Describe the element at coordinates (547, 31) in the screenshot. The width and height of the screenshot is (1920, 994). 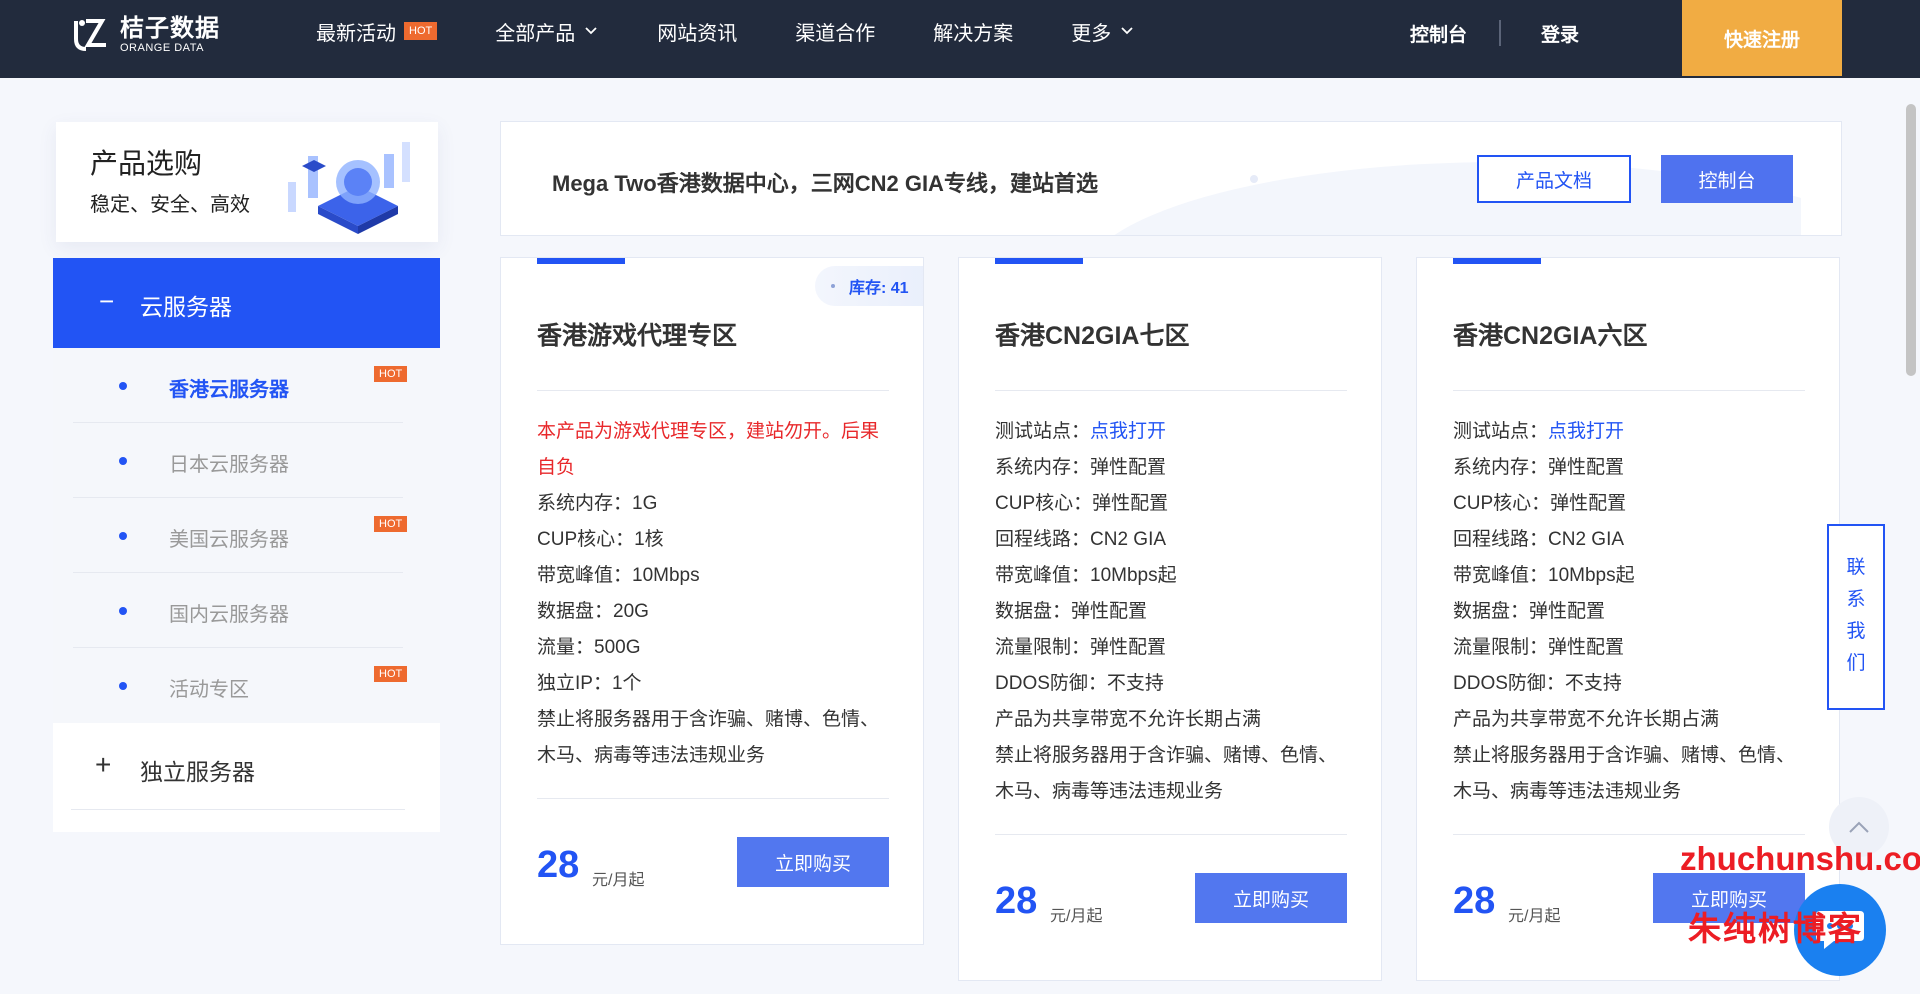
I see `nav-item-products: 全部产品` at that location.